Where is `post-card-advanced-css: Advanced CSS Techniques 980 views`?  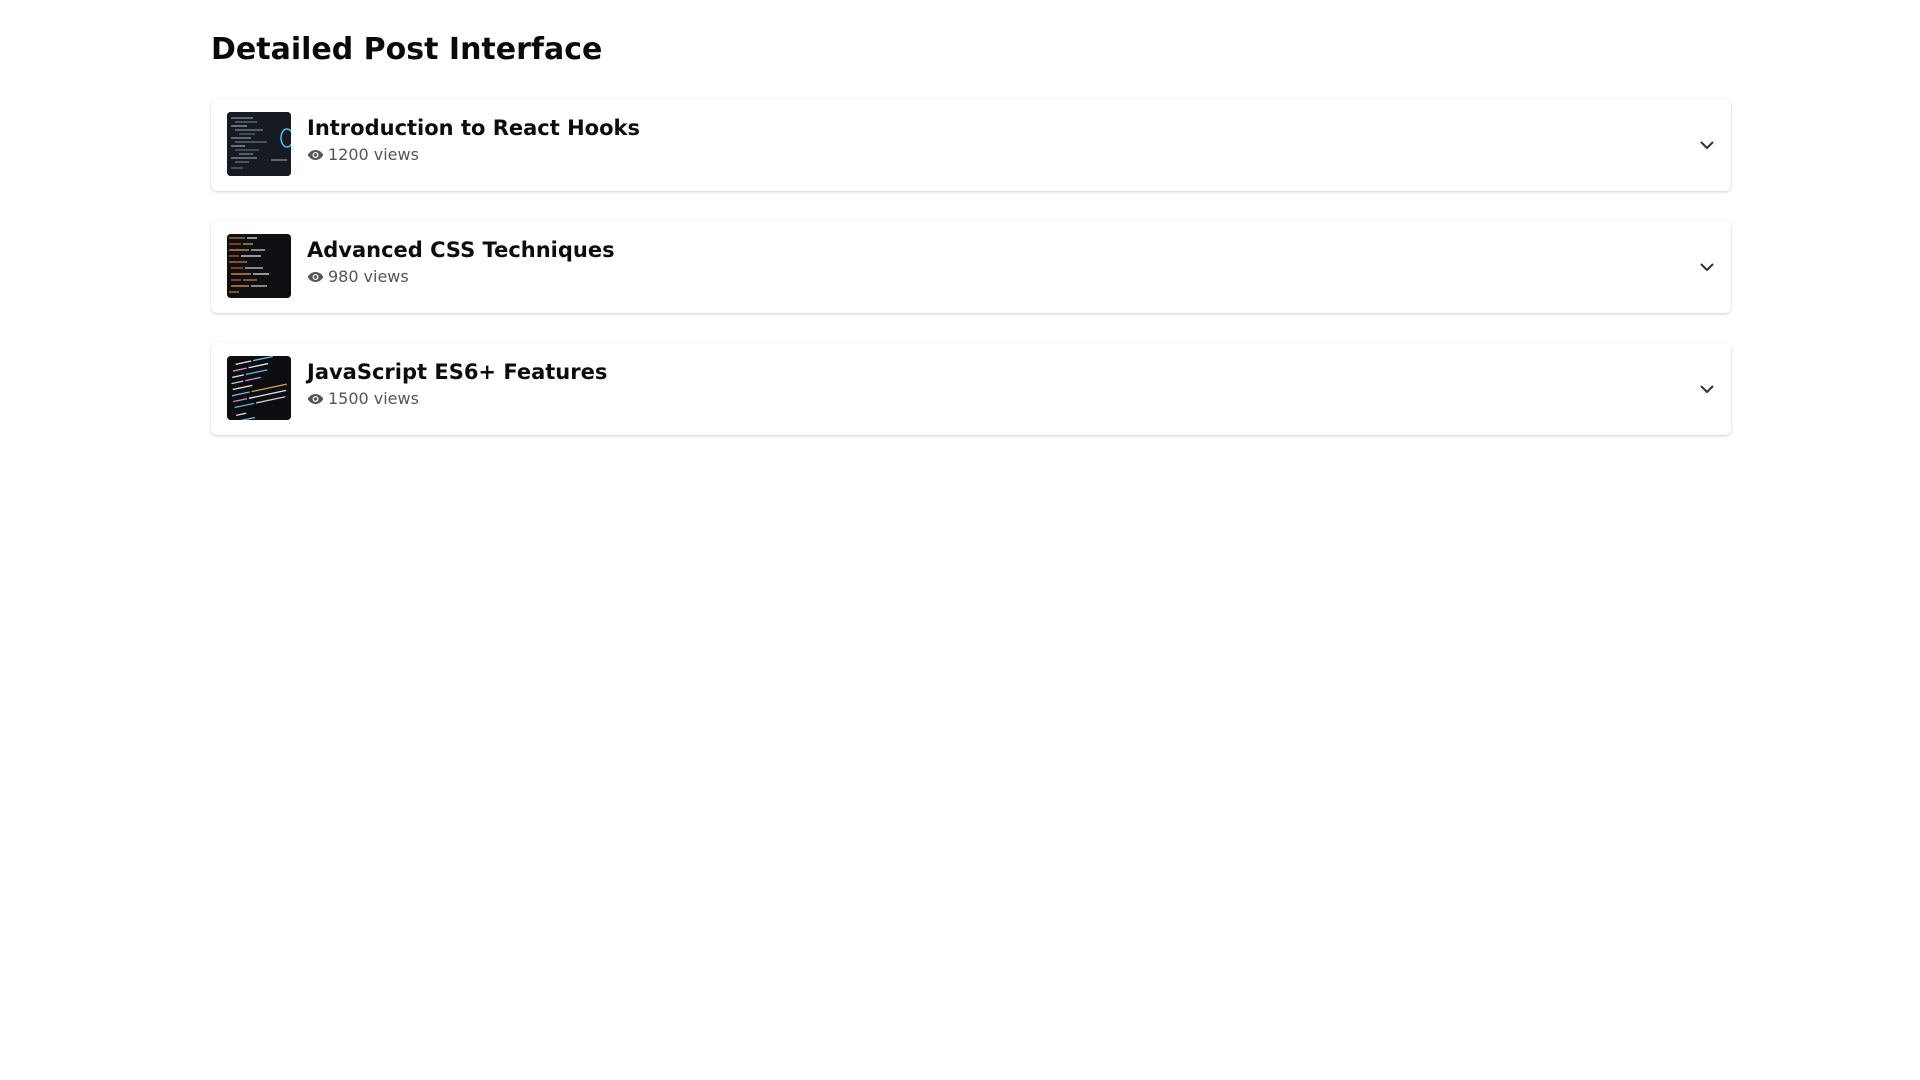
post-card-advanced-css: Advanced CSS Techniques 980 views is located at coordinates (971, 267).